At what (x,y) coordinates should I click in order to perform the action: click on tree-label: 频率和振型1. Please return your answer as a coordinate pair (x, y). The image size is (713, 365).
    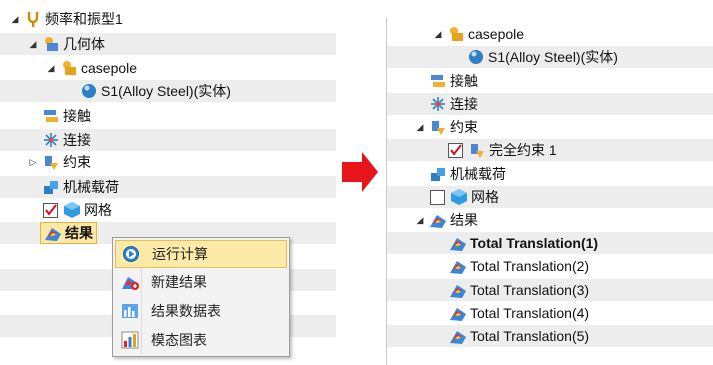
    Looking at the image, I should click on (84, 19).